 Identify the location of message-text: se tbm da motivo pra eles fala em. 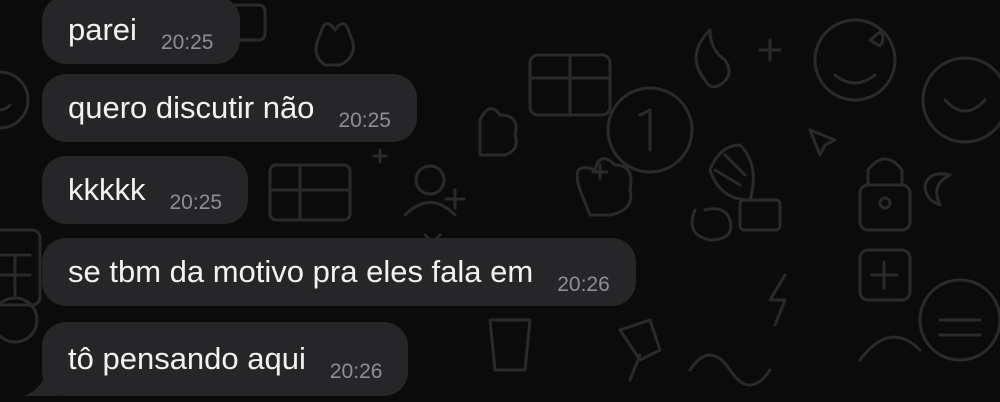
(301, 271).